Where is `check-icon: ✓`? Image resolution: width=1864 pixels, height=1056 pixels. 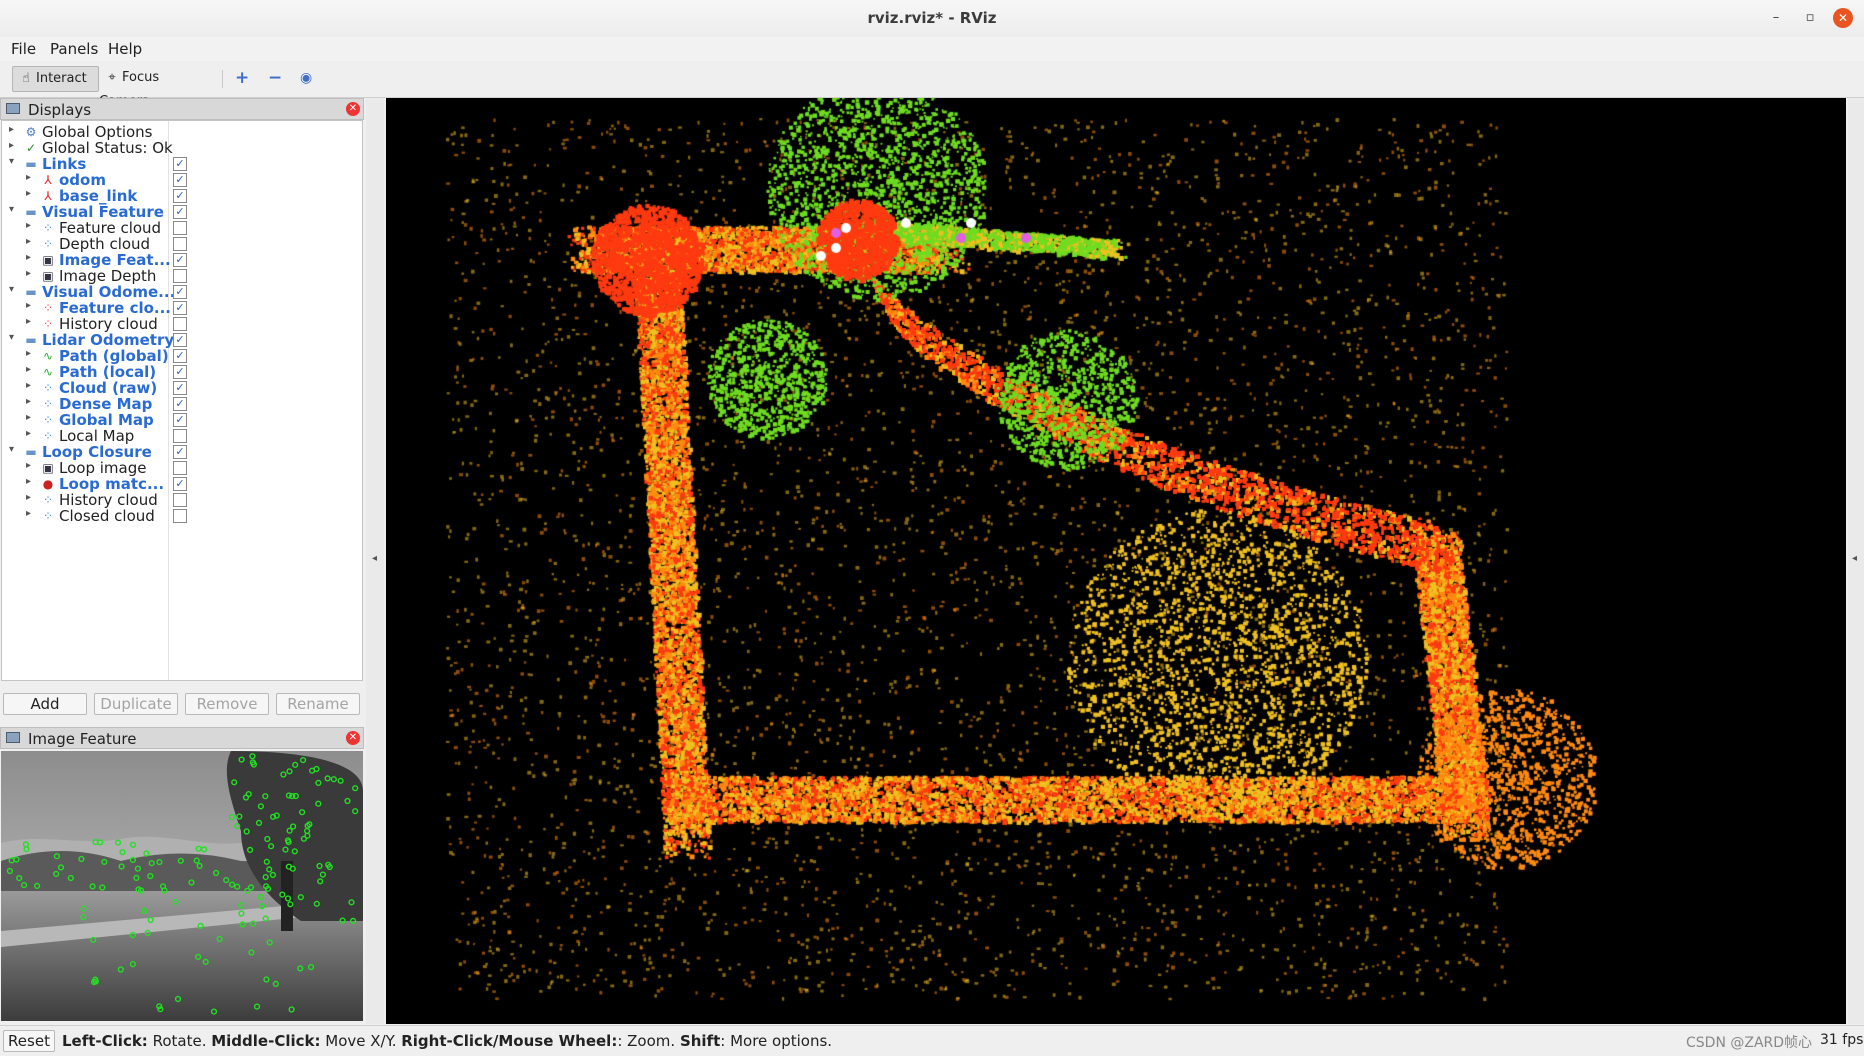 check-icon: ✓ is located at coordinates (31, 148).